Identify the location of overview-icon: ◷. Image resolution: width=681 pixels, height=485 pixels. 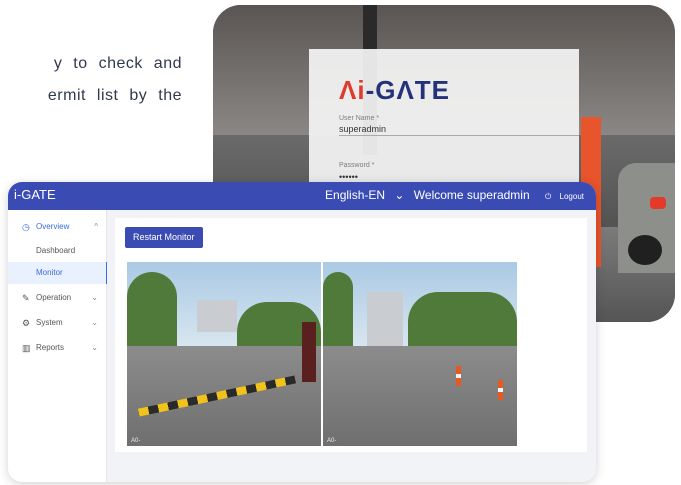
(26, 227).